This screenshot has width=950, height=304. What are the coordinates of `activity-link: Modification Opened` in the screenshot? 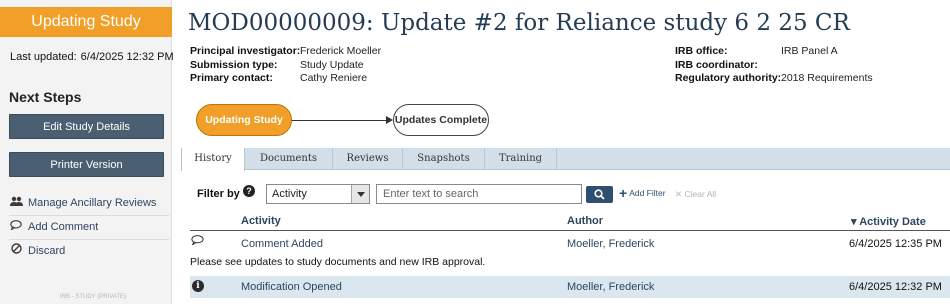 It's located at (291, 287).